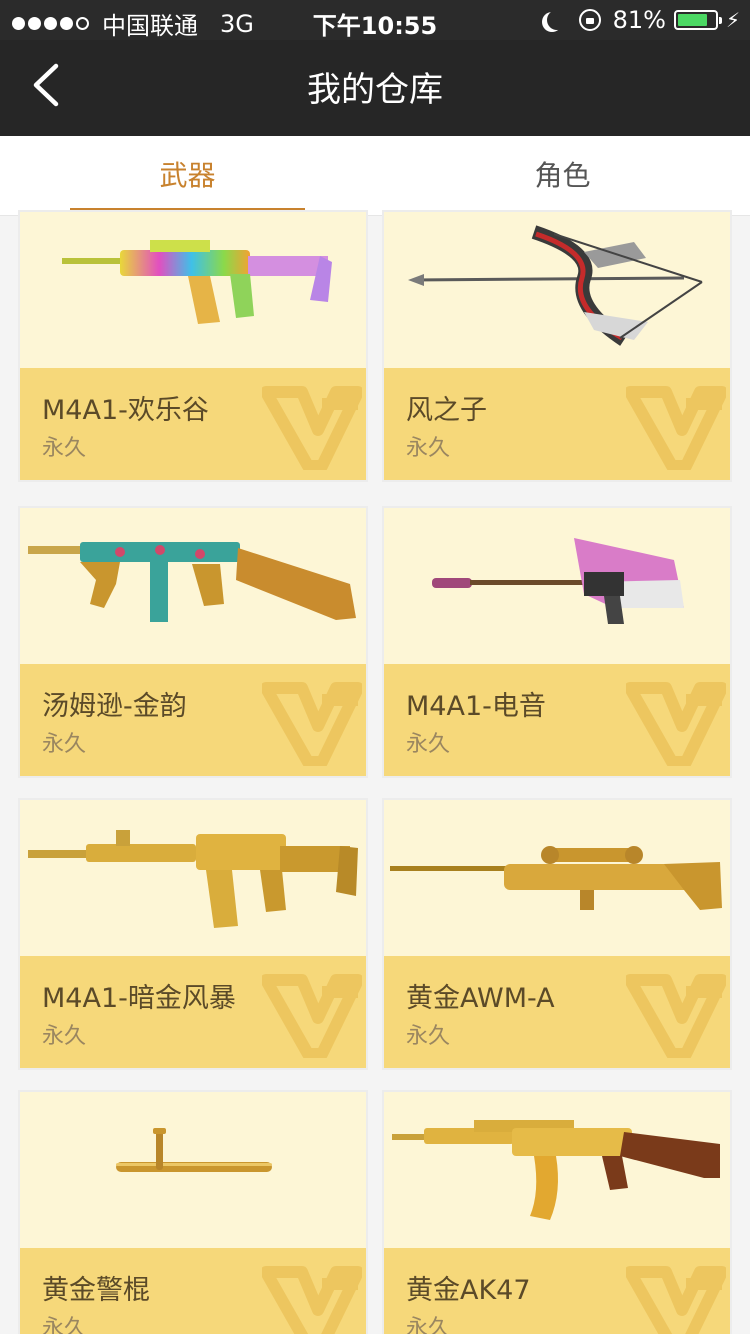  Describe the element at coordinates (476, 706) in the screenshot. I see `item-name: M4A1-电音` at that location.